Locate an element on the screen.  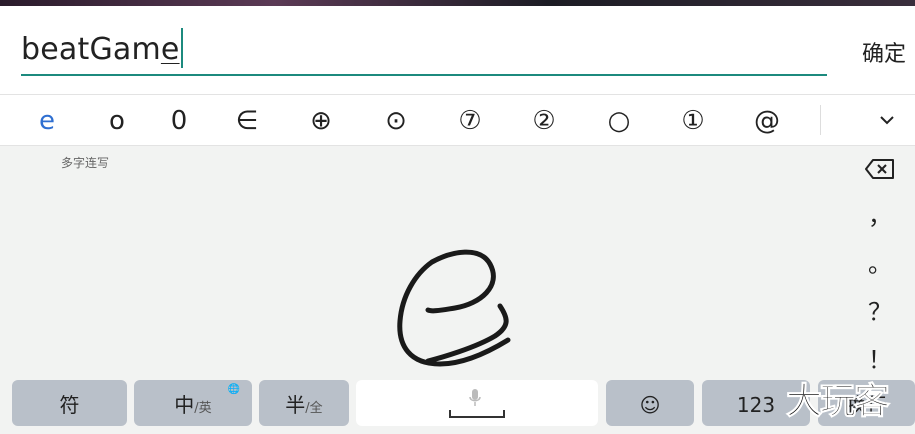
numbers-key-label: 123 is located at coordinates (756, 405).